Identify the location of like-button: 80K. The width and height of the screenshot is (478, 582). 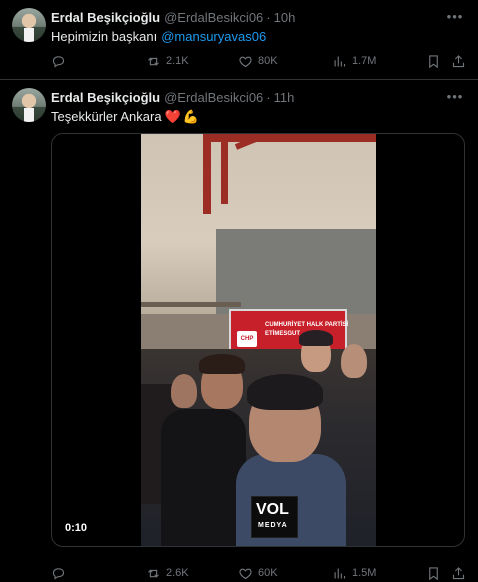
(258, 61).